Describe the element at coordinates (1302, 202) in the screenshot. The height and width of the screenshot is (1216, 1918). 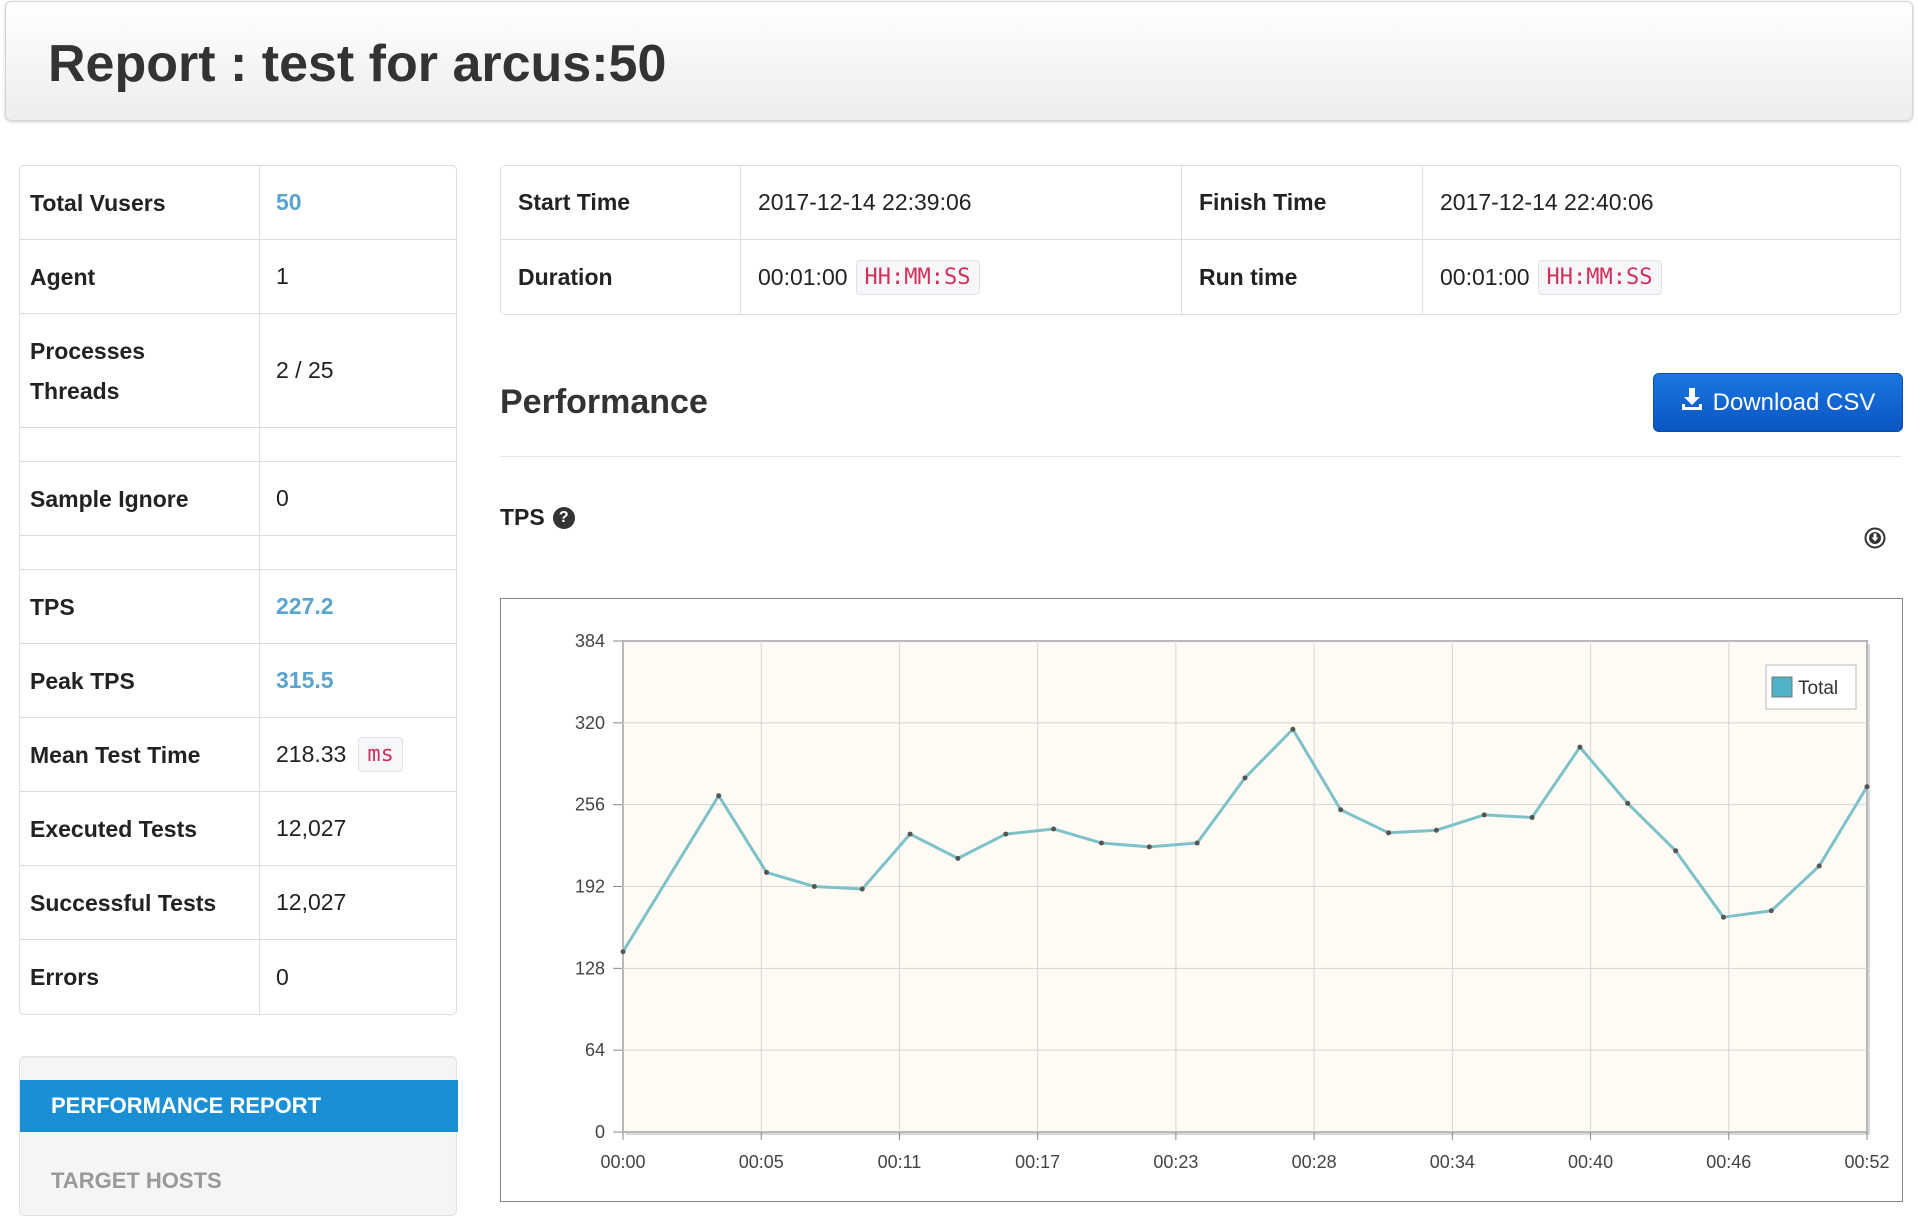
I see `finish-time-label: Finish Time` at that location.